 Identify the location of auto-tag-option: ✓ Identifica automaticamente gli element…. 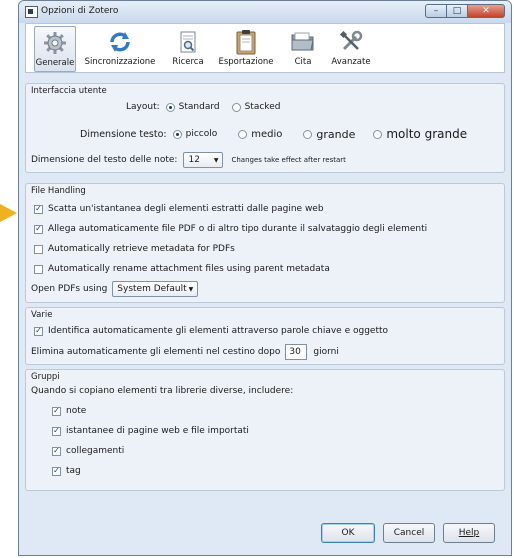
(211, 331).